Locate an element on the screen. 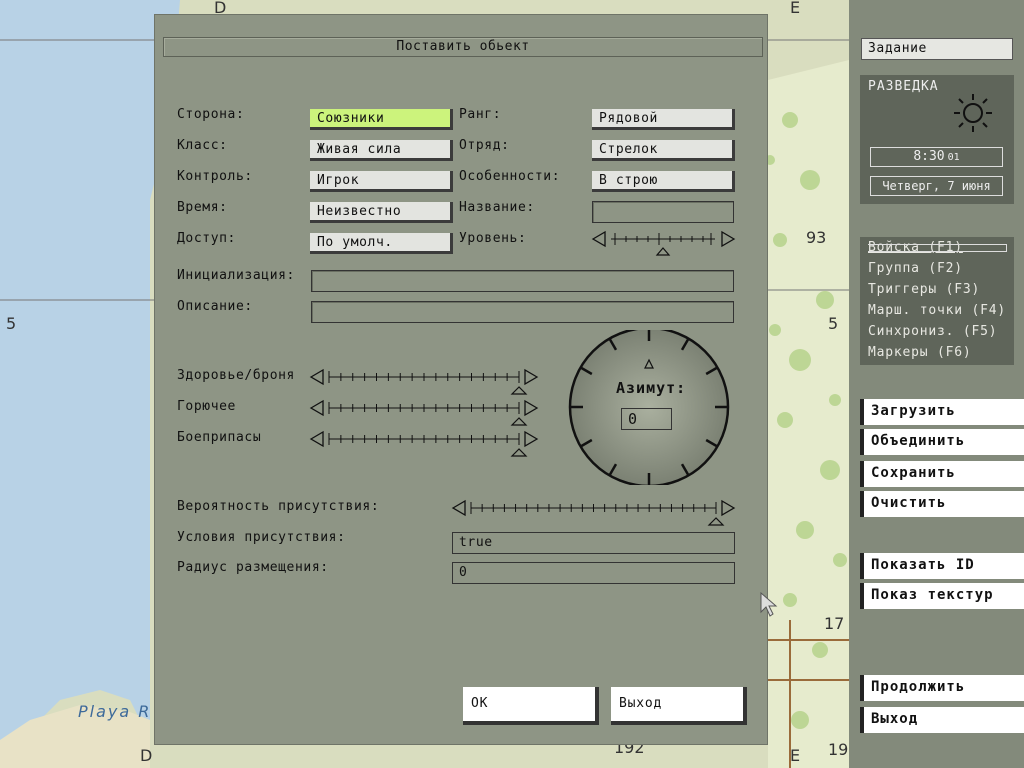  level-slider-thumb is located at coordinates (663, 251).